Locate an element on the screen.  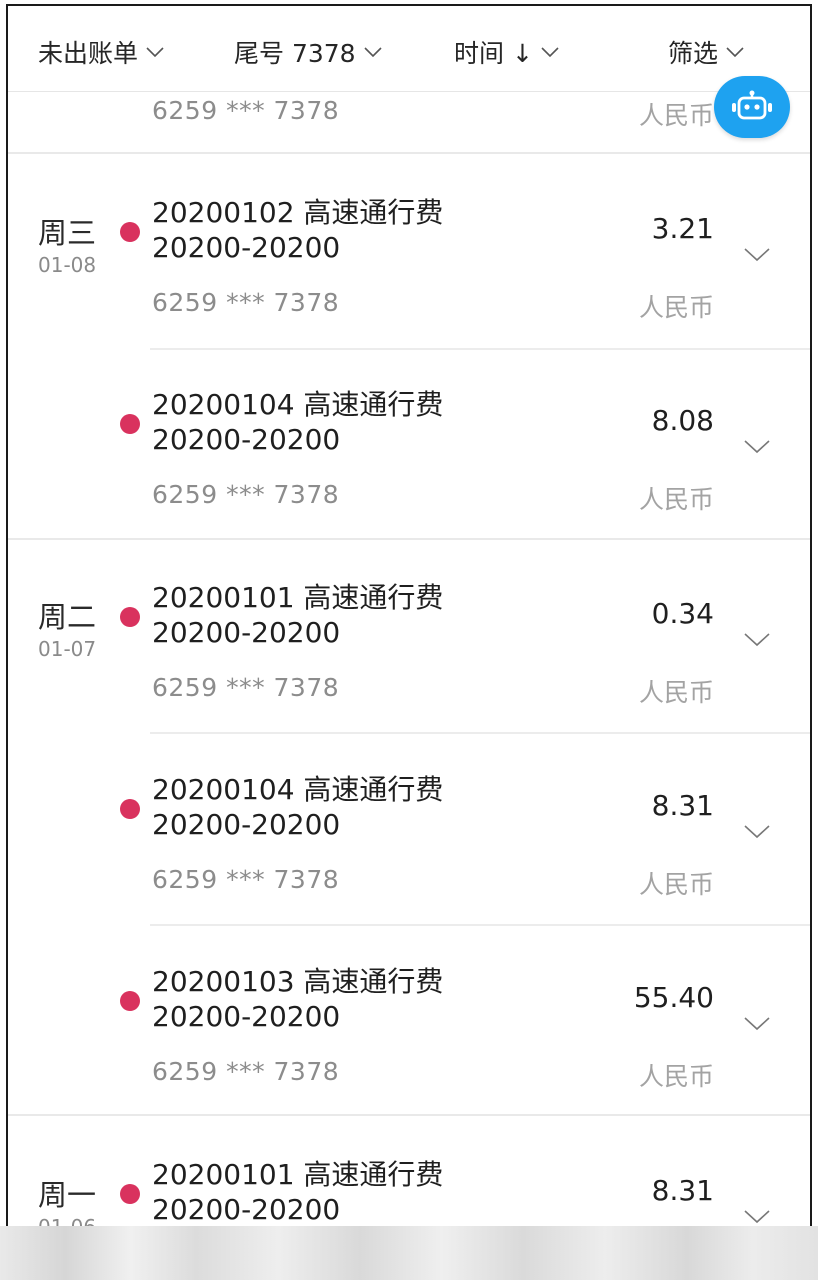
transaction-amount: 3.21 is located at coordinates (682, 228).